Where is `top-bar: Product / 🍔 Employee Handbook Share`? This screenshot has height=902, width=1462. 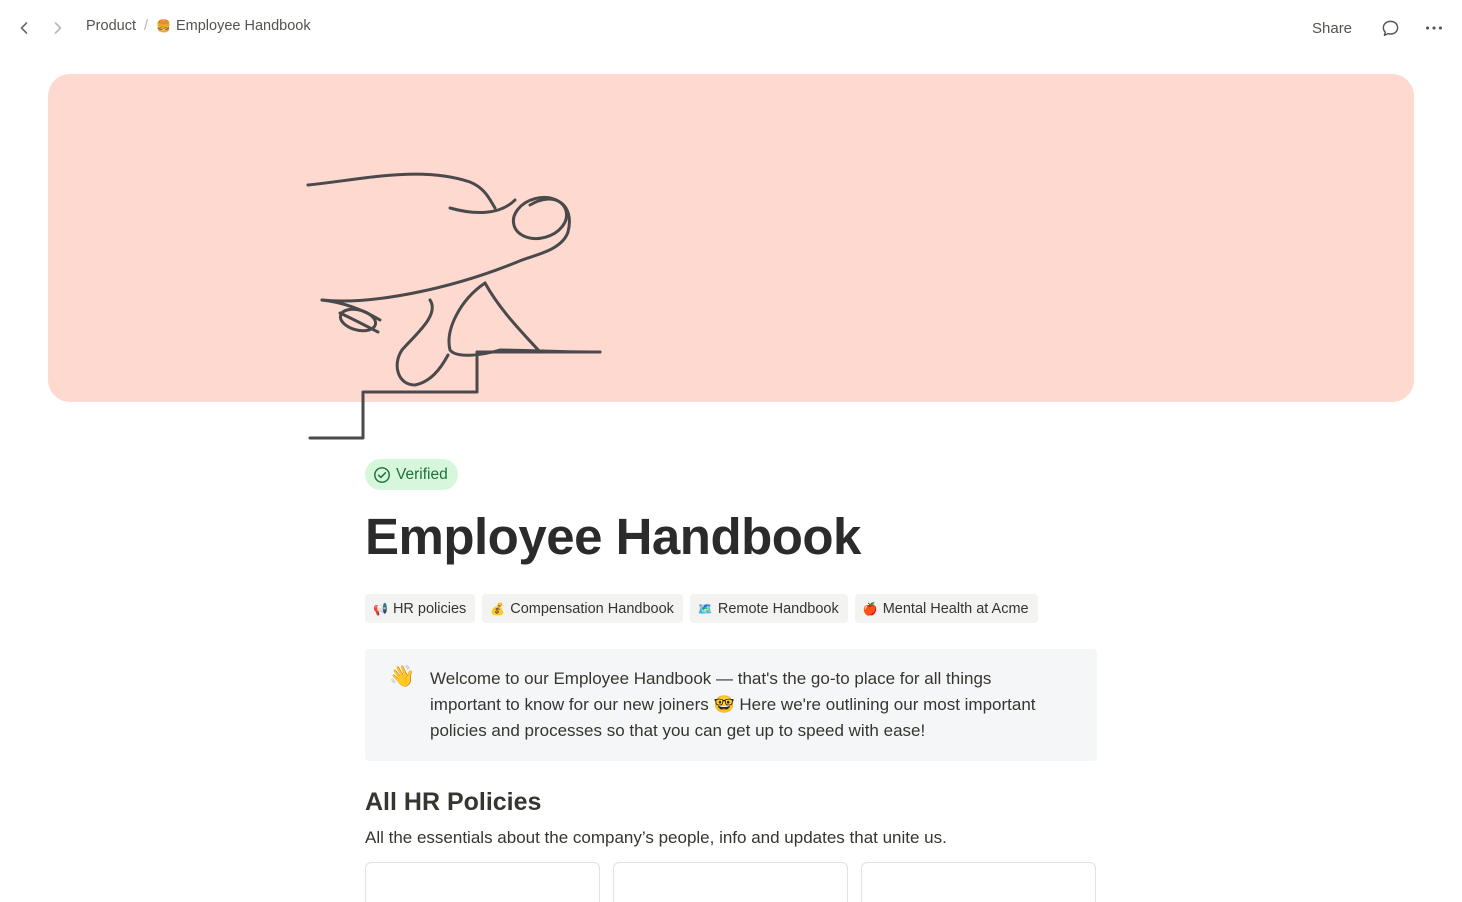
top-bar: Product / 🍔 Employee Handbook Share is located at coordinates (731, 28).